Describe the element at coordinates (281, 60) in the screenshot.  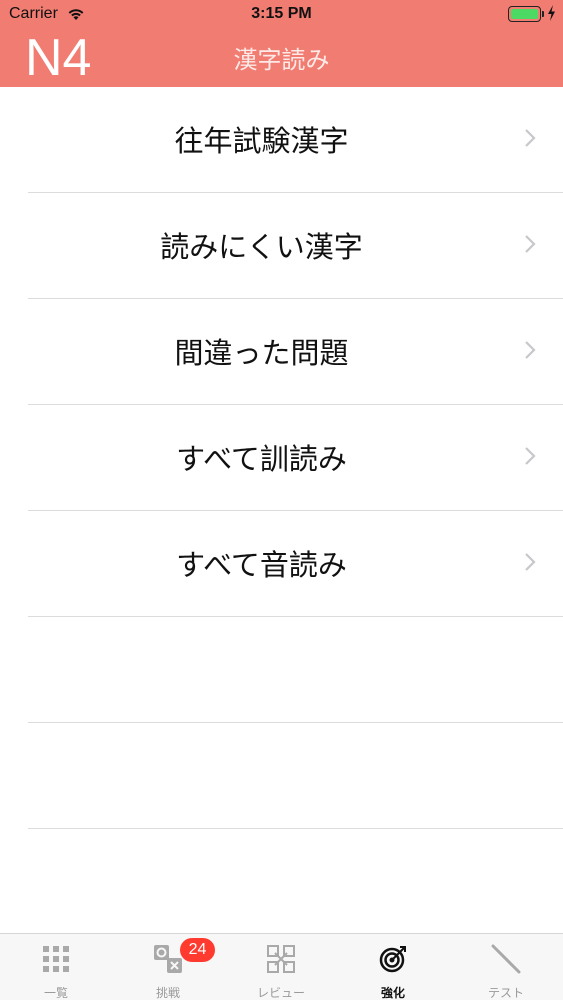
I see `page-title: 漢字読み` at that location.